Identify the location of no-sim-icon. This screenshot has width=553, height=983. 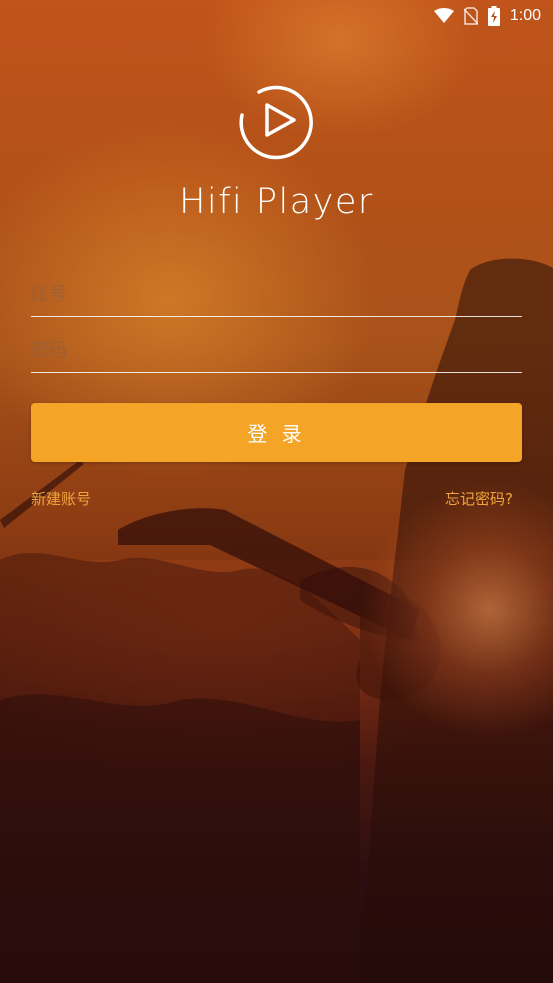
(470, 16).